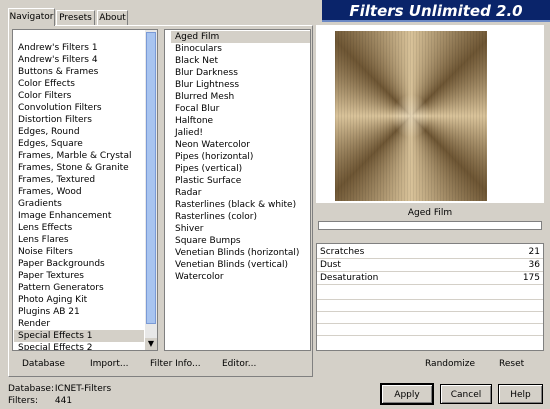 Image resolution: width=550 pixels, height=409 pixels. What do you see at coordinates (31, 389) in the screenshot?
I see `database-label: Database:` at bounding box center [31, 389].